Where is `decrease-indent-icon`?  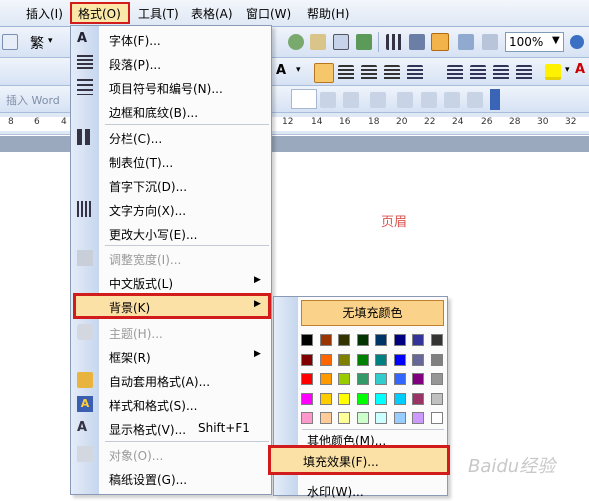 decrease-indent-icon is located at coordinates (501, 73).